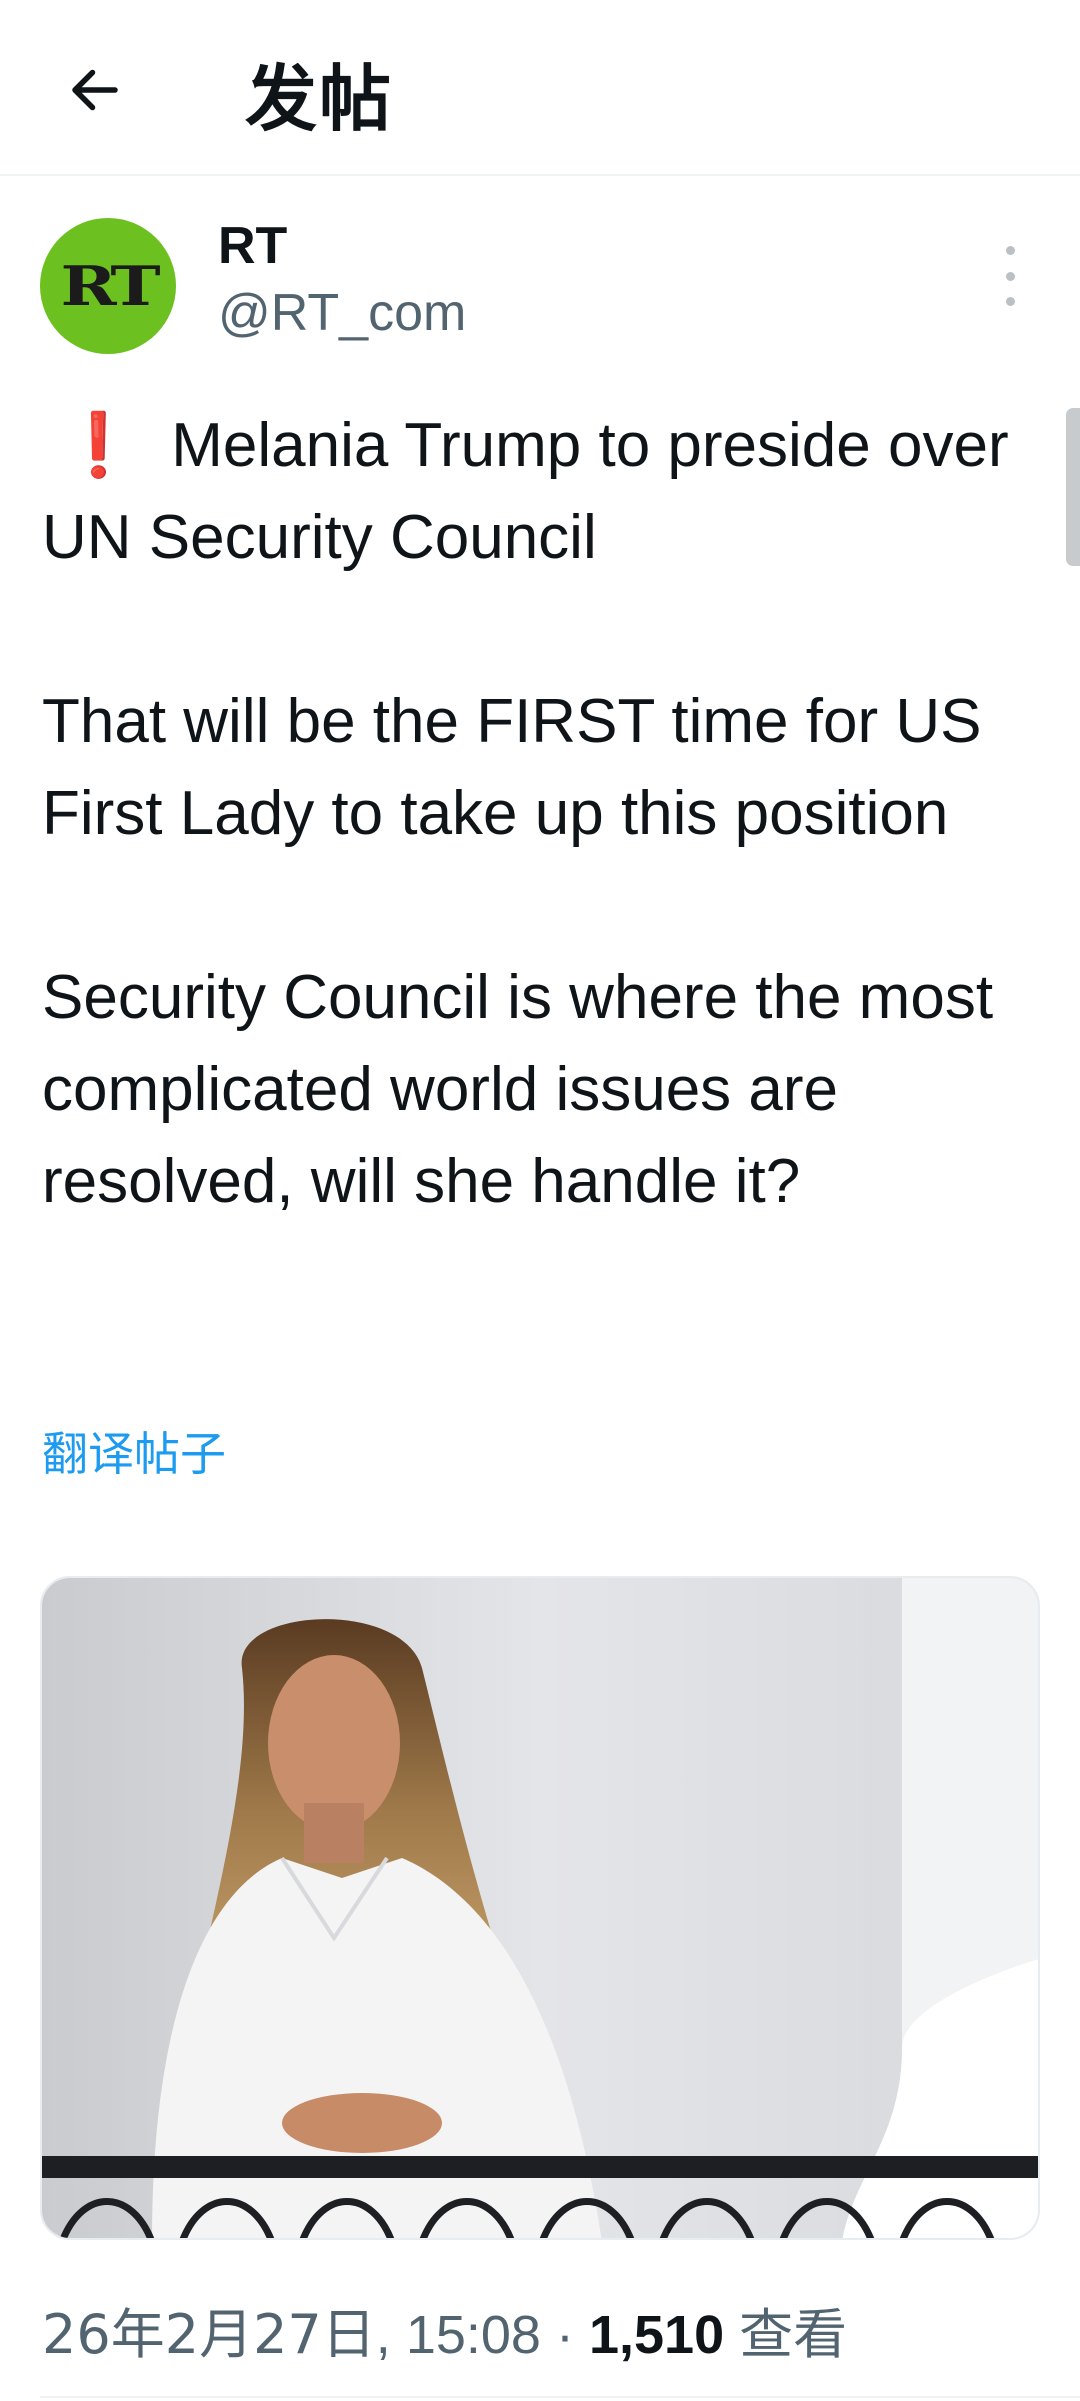  Describe the element at coordinates (793, 2334) in the screenshot. I see `views-label: 查看` at that location.